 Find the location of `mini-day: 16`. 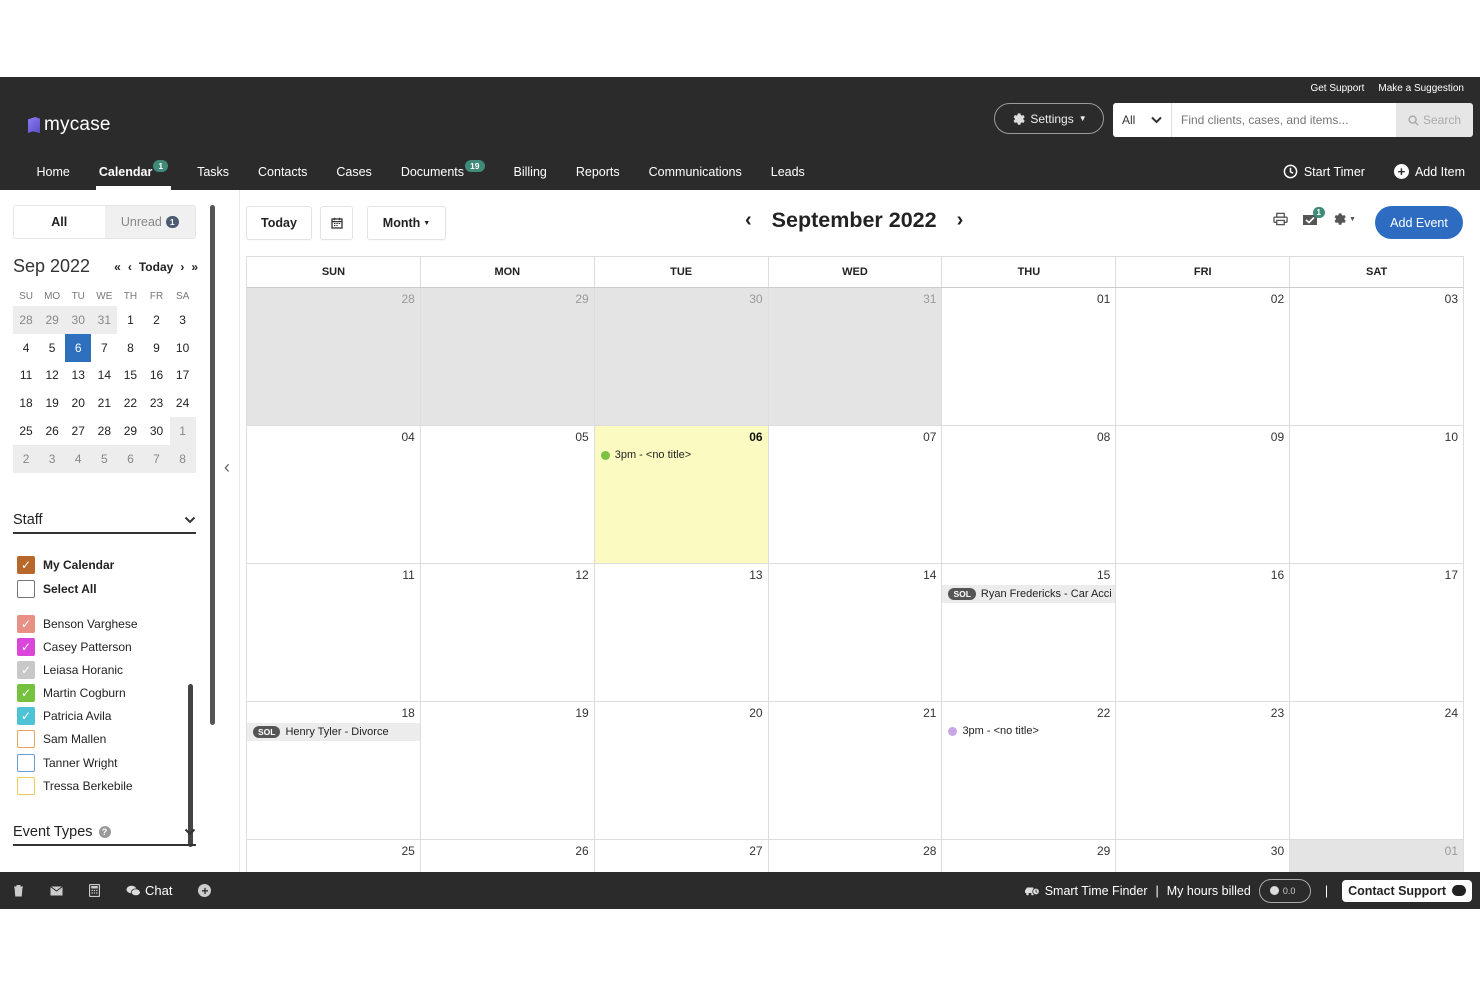

mini-day: 16 is located at coordinates (156, 376).